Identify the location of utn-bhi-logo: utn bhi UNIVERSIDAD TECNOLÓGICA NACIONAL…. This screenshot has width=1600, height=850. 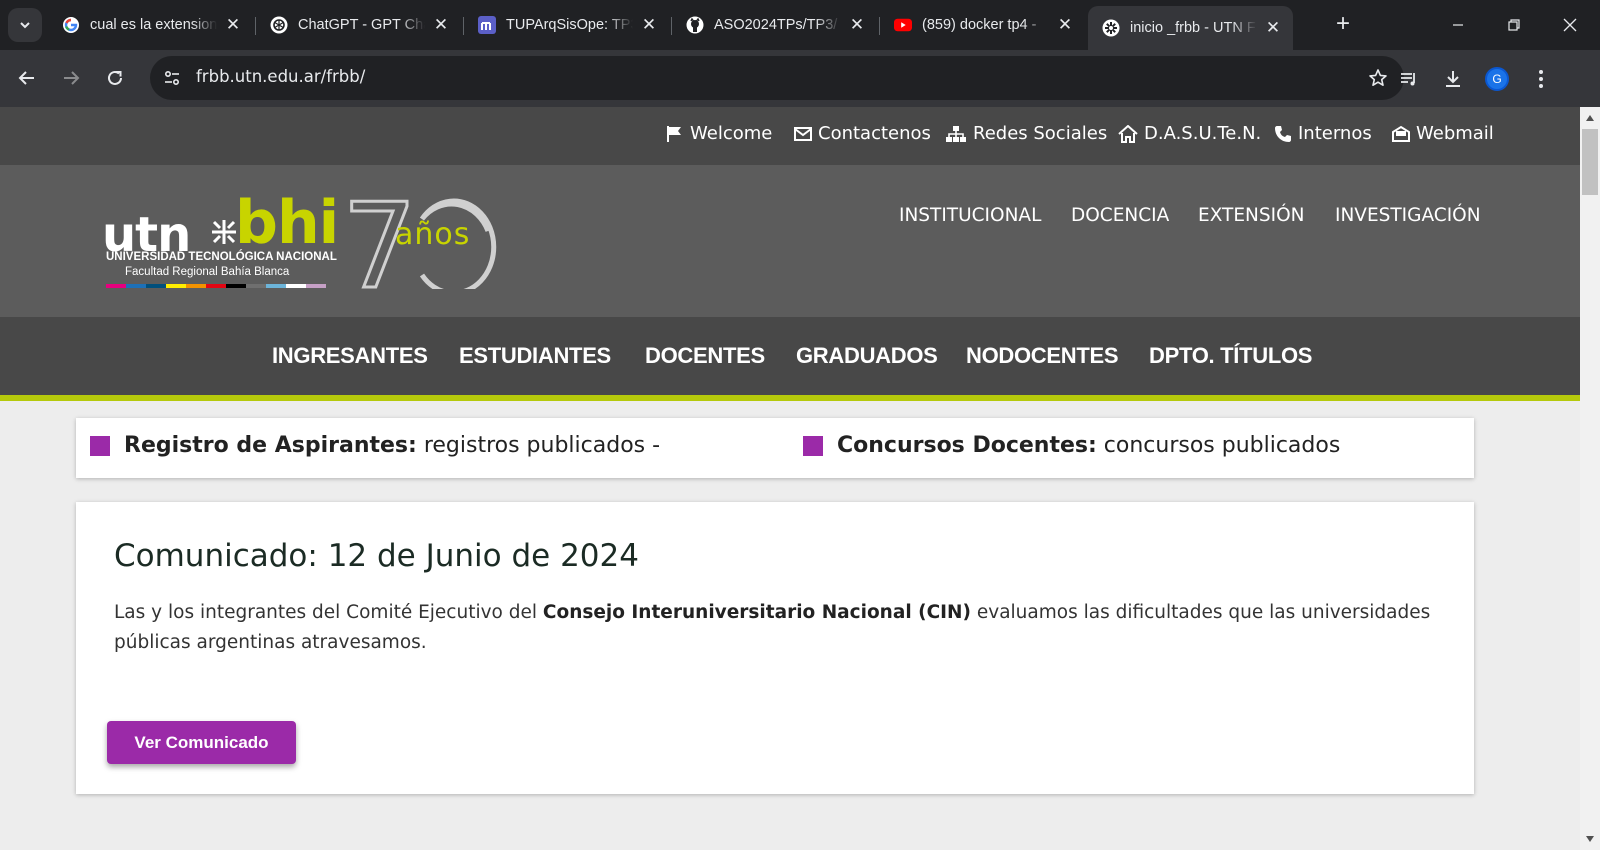
(310, 244).